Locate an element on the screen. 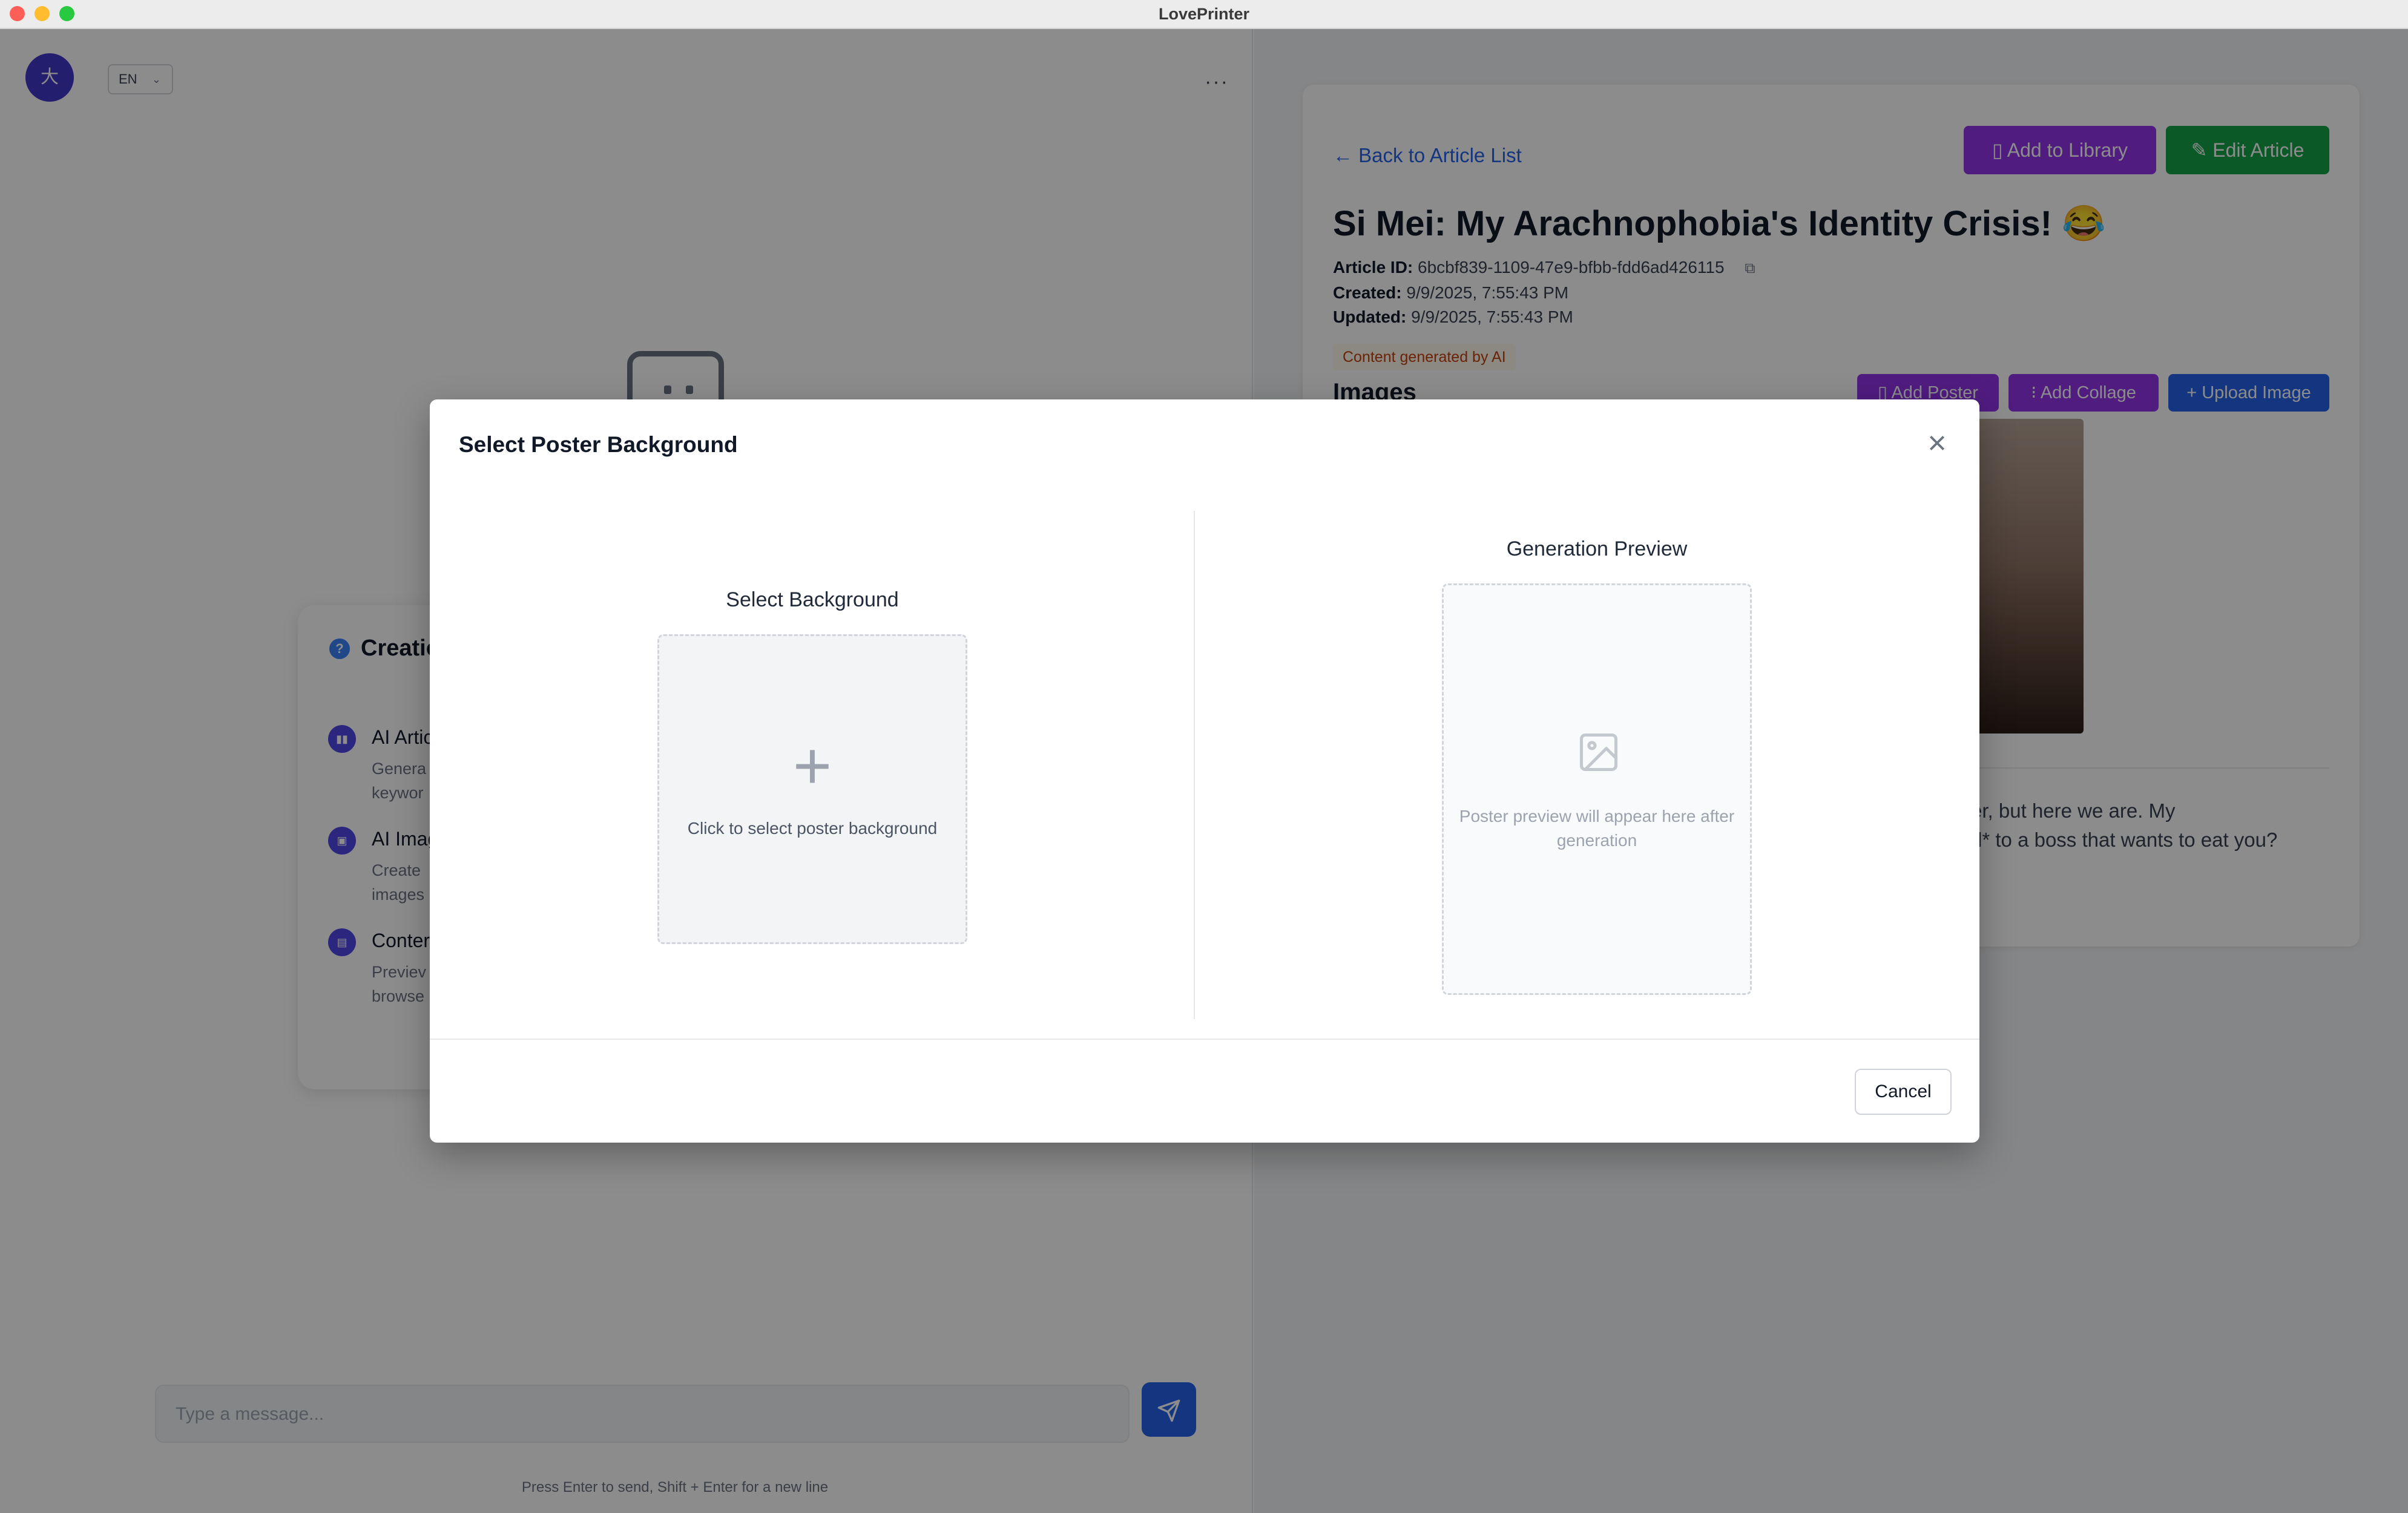 The image size is (2408, 1513). cancel-button: Cancel is located at coordinates (1903, 1092).